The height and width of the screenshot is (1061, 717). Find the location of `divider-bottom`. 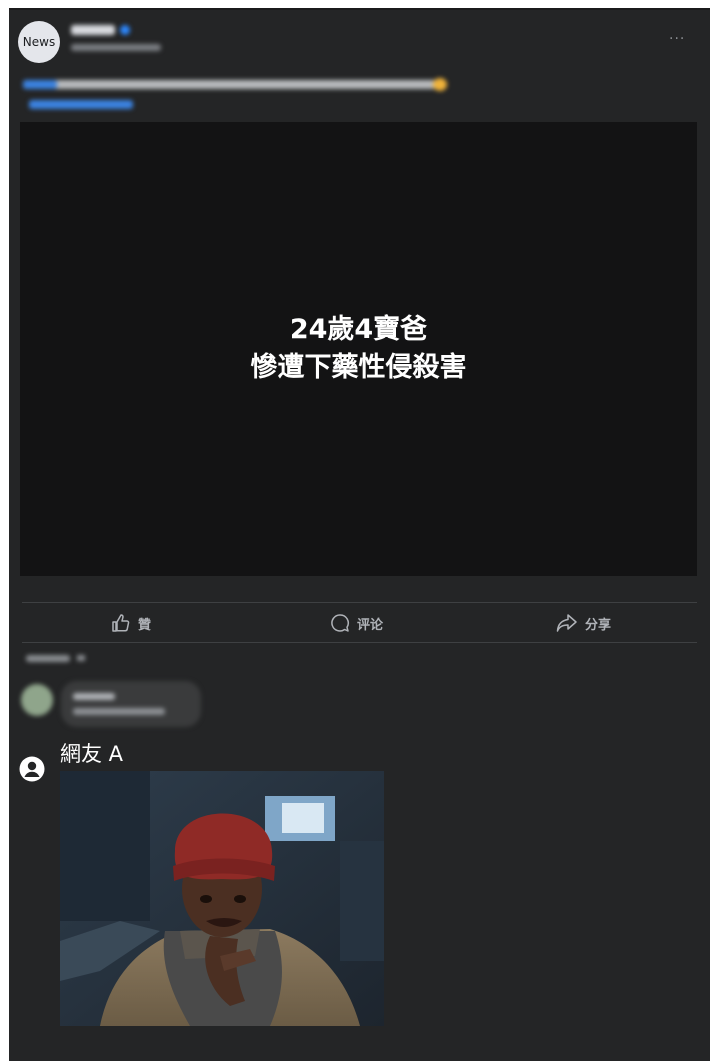

divider-bottom is located at coordinates (359, 642).